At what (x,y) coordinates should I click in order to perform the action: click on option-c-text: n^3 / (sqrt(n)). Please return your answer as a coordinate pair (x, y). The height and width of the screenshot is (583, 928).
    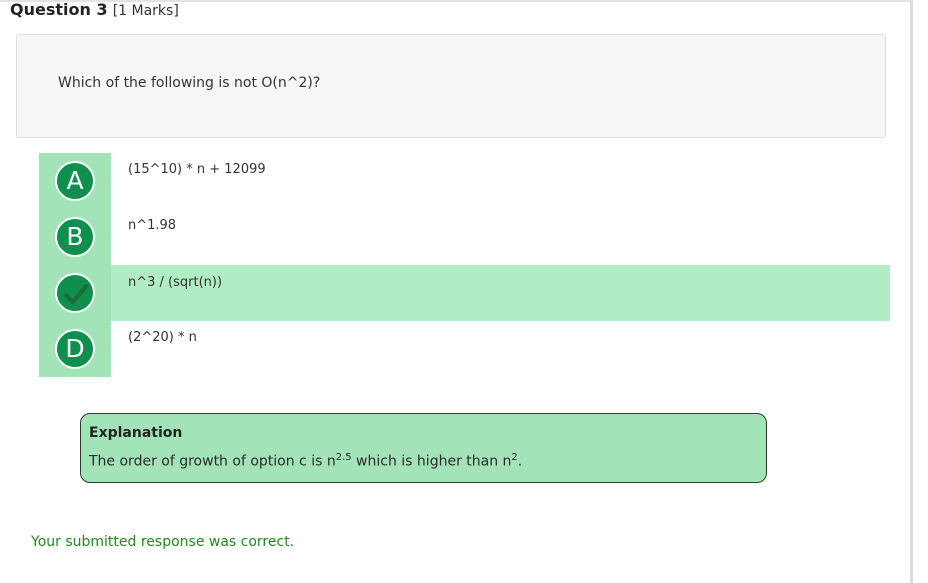
    Looking at the image, I should click on (175, 282).